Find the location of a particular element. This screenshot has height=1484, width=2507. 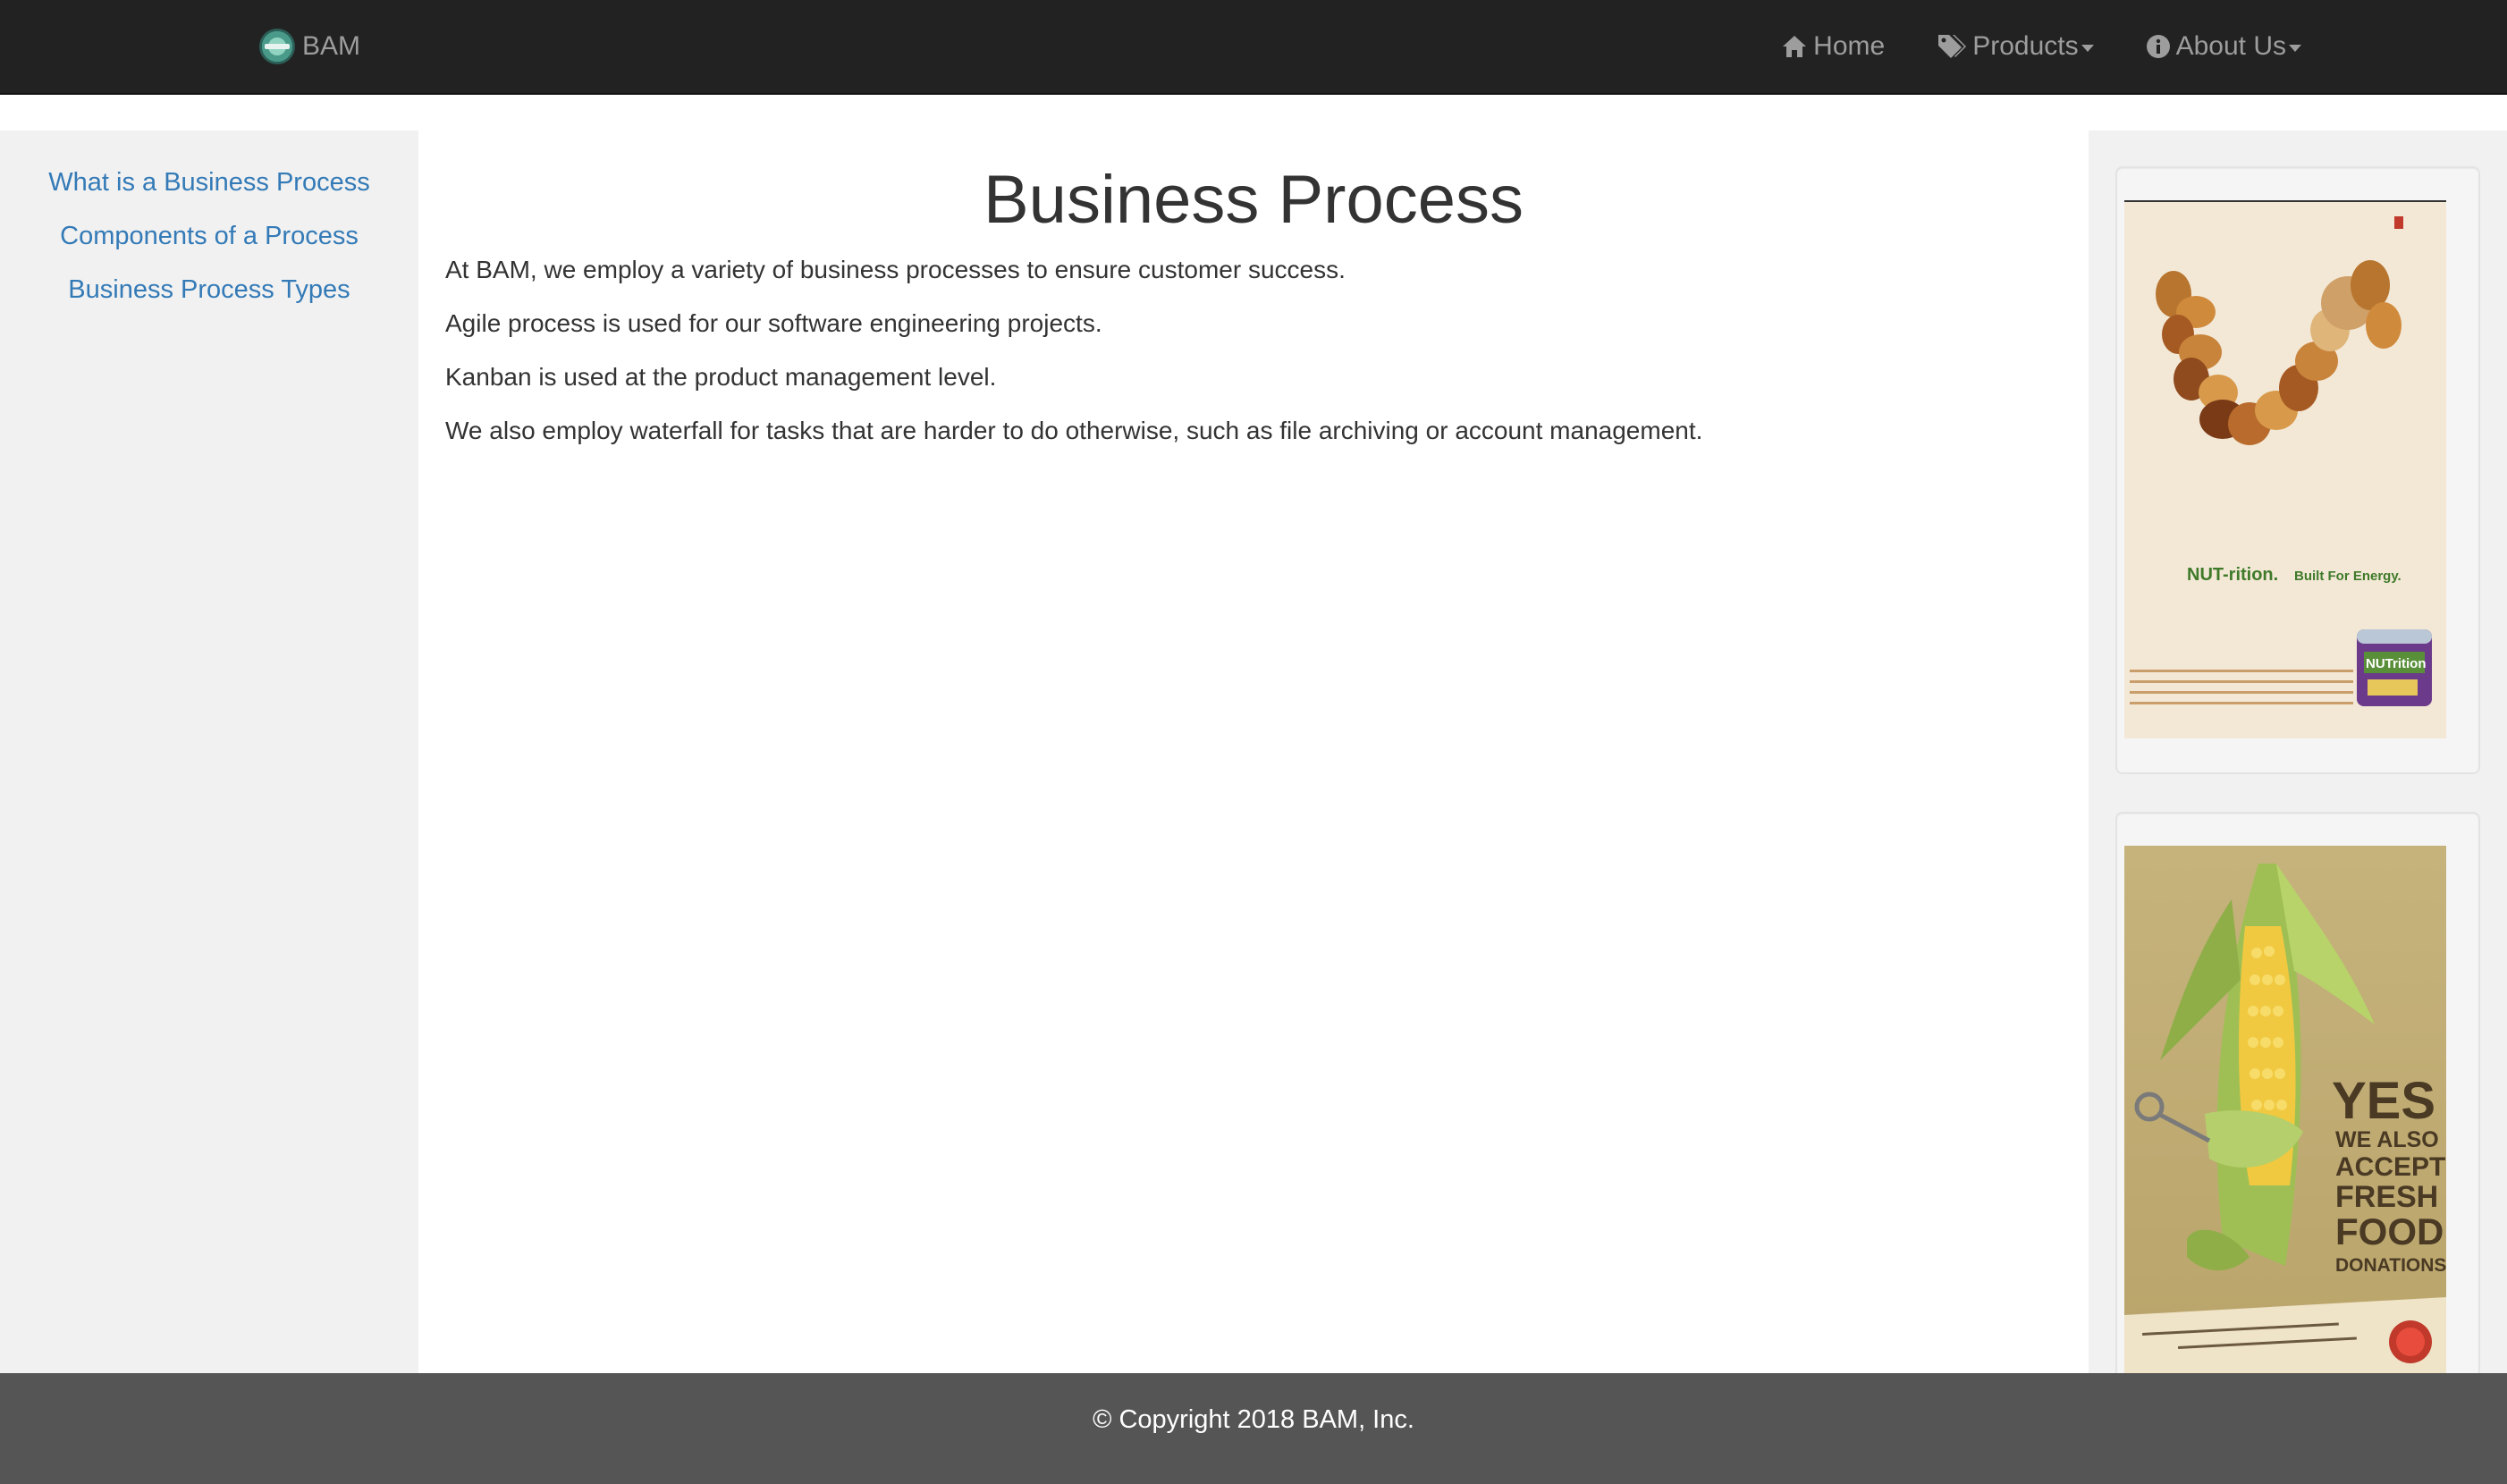

ad-nutrition-tagline: Built For Energy. is located at coordinates (2347, 576).